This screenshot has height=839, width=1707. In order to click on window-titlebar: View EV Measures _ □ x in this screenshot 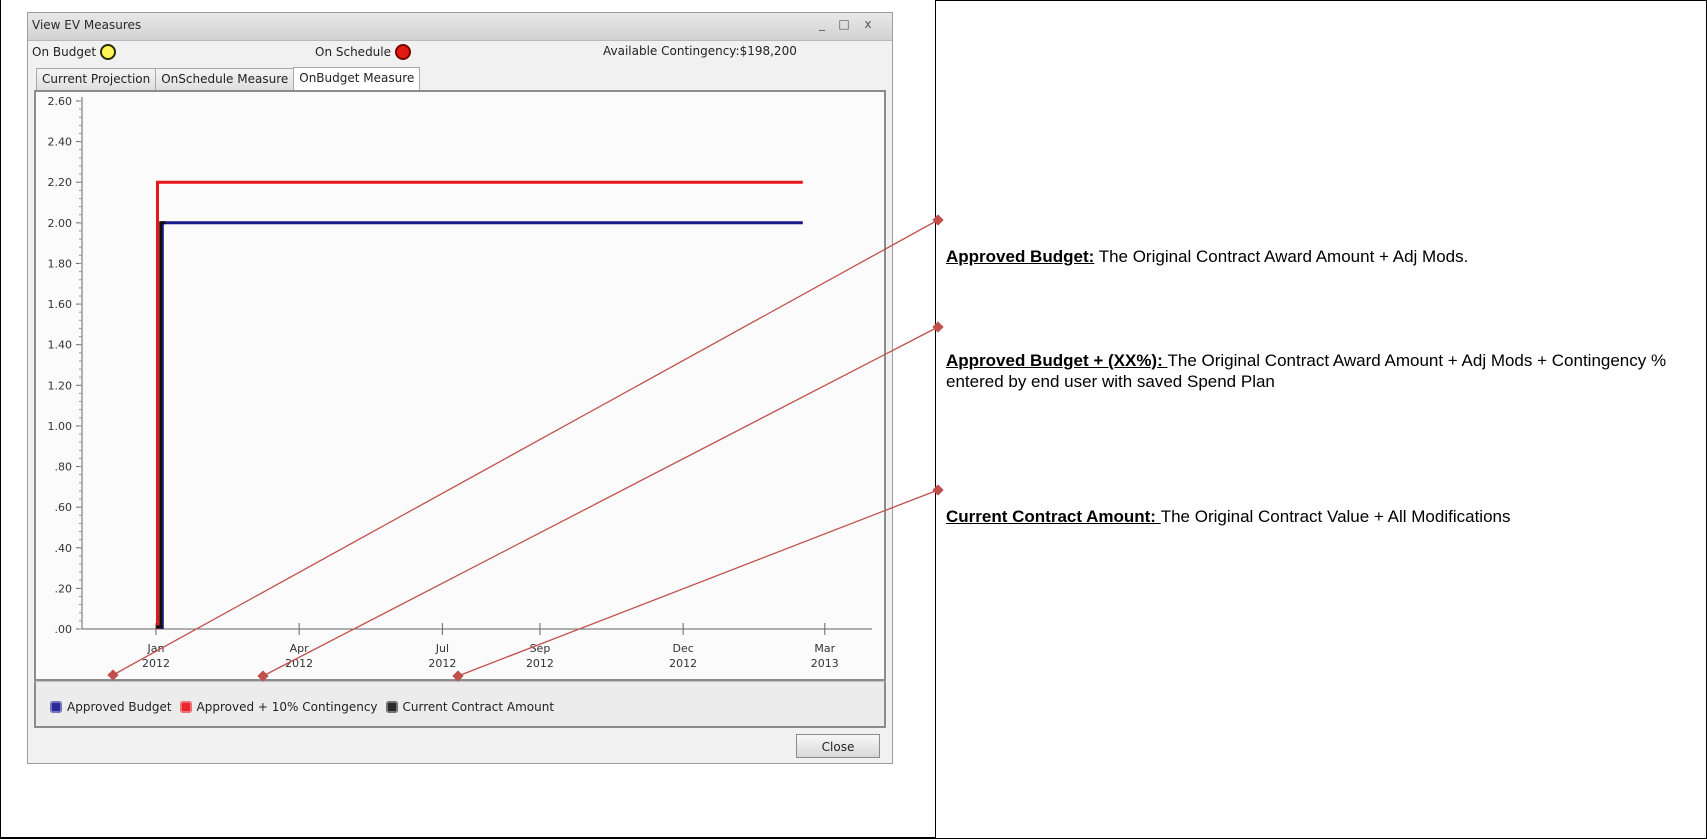, I will do `click(460, 27)`.